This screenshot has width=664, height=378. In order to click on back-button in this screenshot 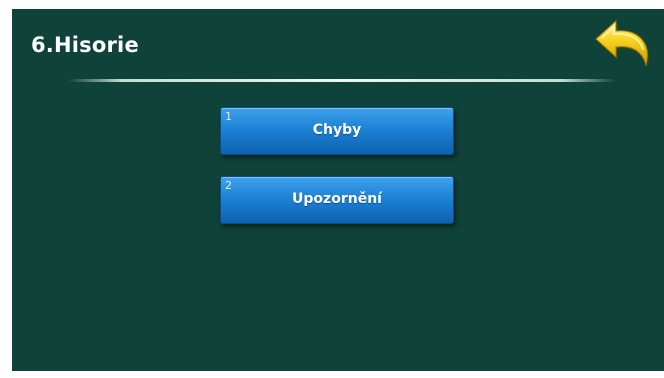, I will do `click(623, 45)`.